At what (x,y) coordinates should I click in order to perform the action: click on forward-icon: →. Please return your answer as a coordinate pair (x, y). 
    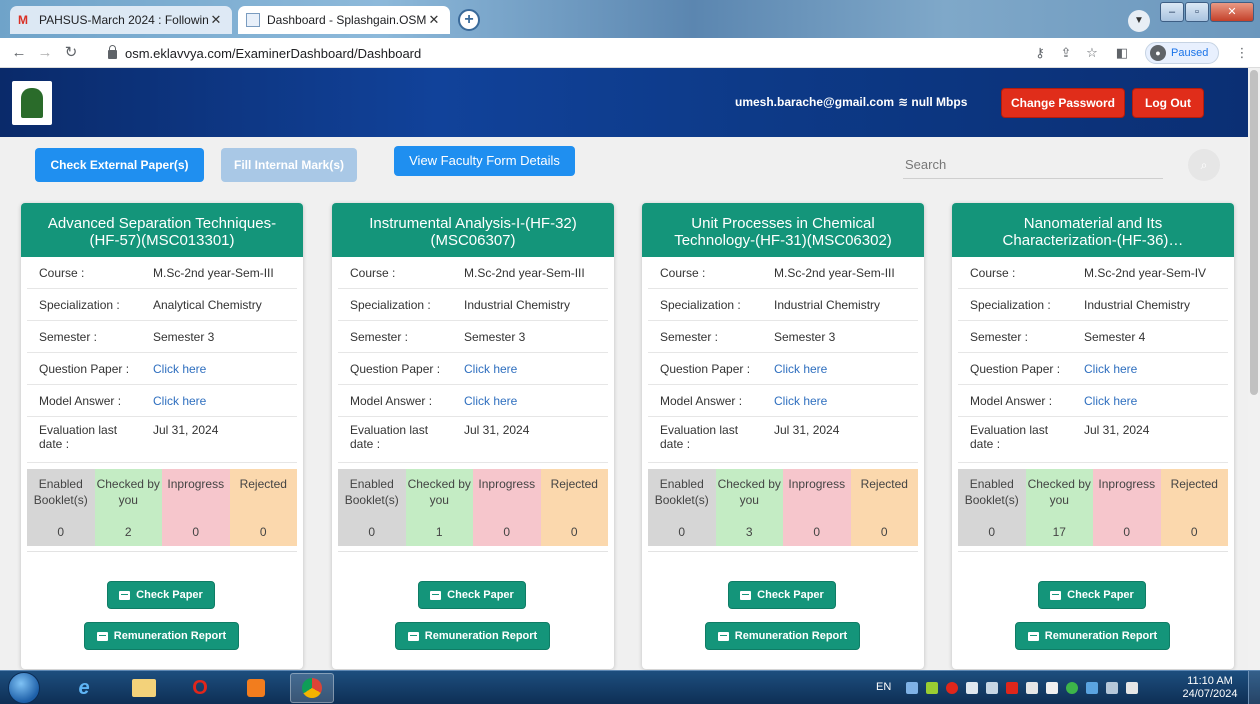
    Looking at the image, I should click on (45, 53).